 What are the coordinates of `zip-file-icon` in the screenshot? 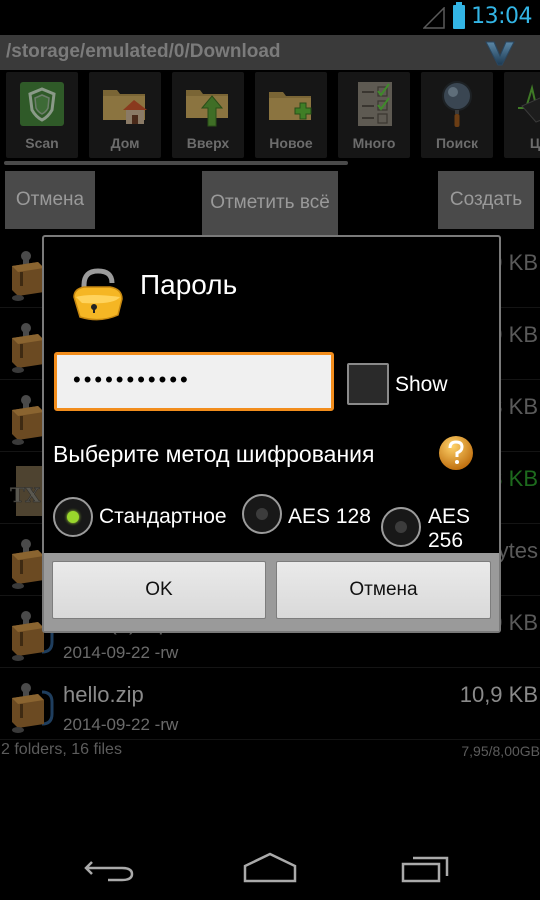 It's located at (33, 708).